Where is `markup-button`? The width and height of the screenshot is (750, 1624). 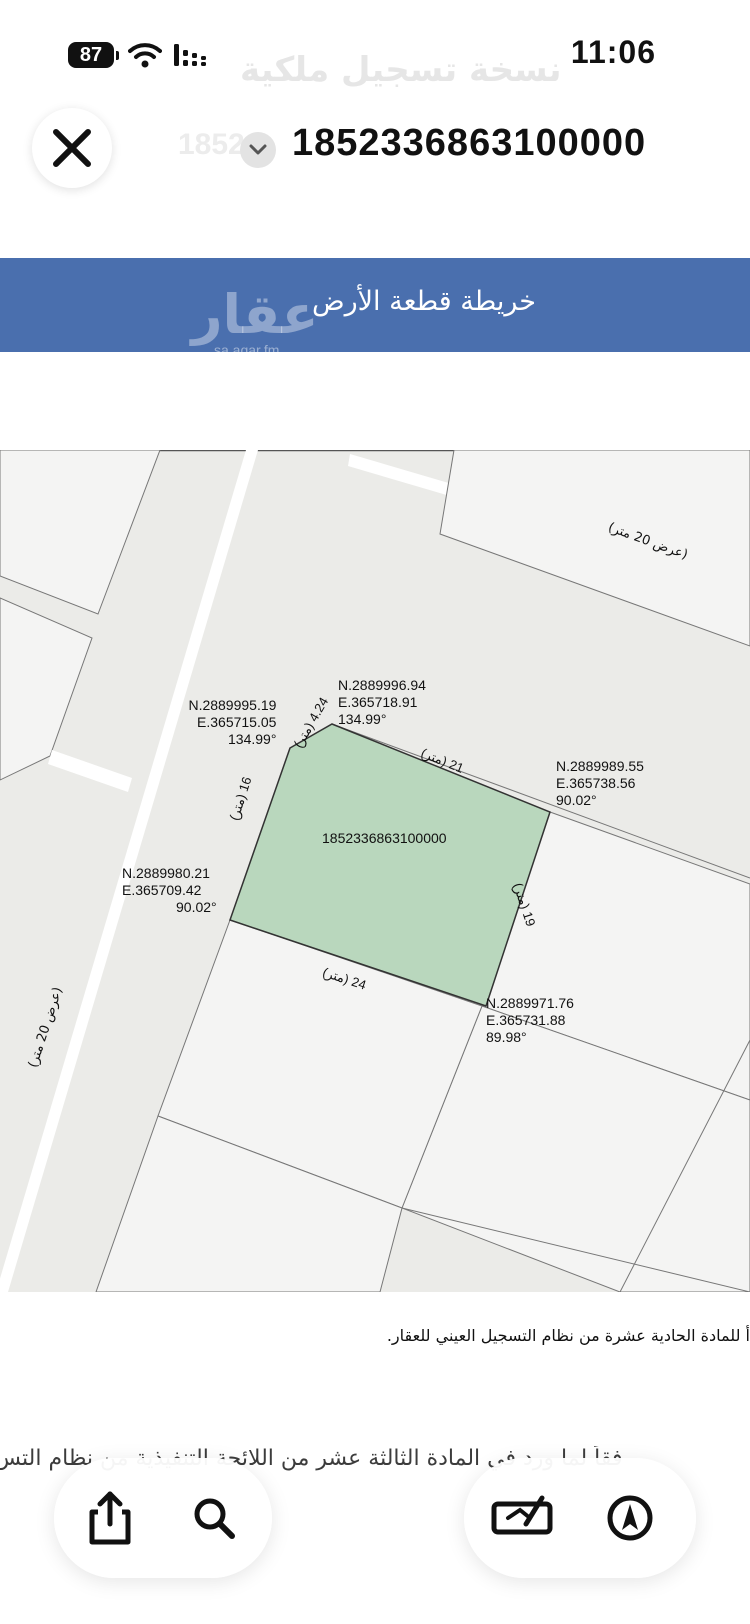 markup-button is located at coordinates (521, 1518).